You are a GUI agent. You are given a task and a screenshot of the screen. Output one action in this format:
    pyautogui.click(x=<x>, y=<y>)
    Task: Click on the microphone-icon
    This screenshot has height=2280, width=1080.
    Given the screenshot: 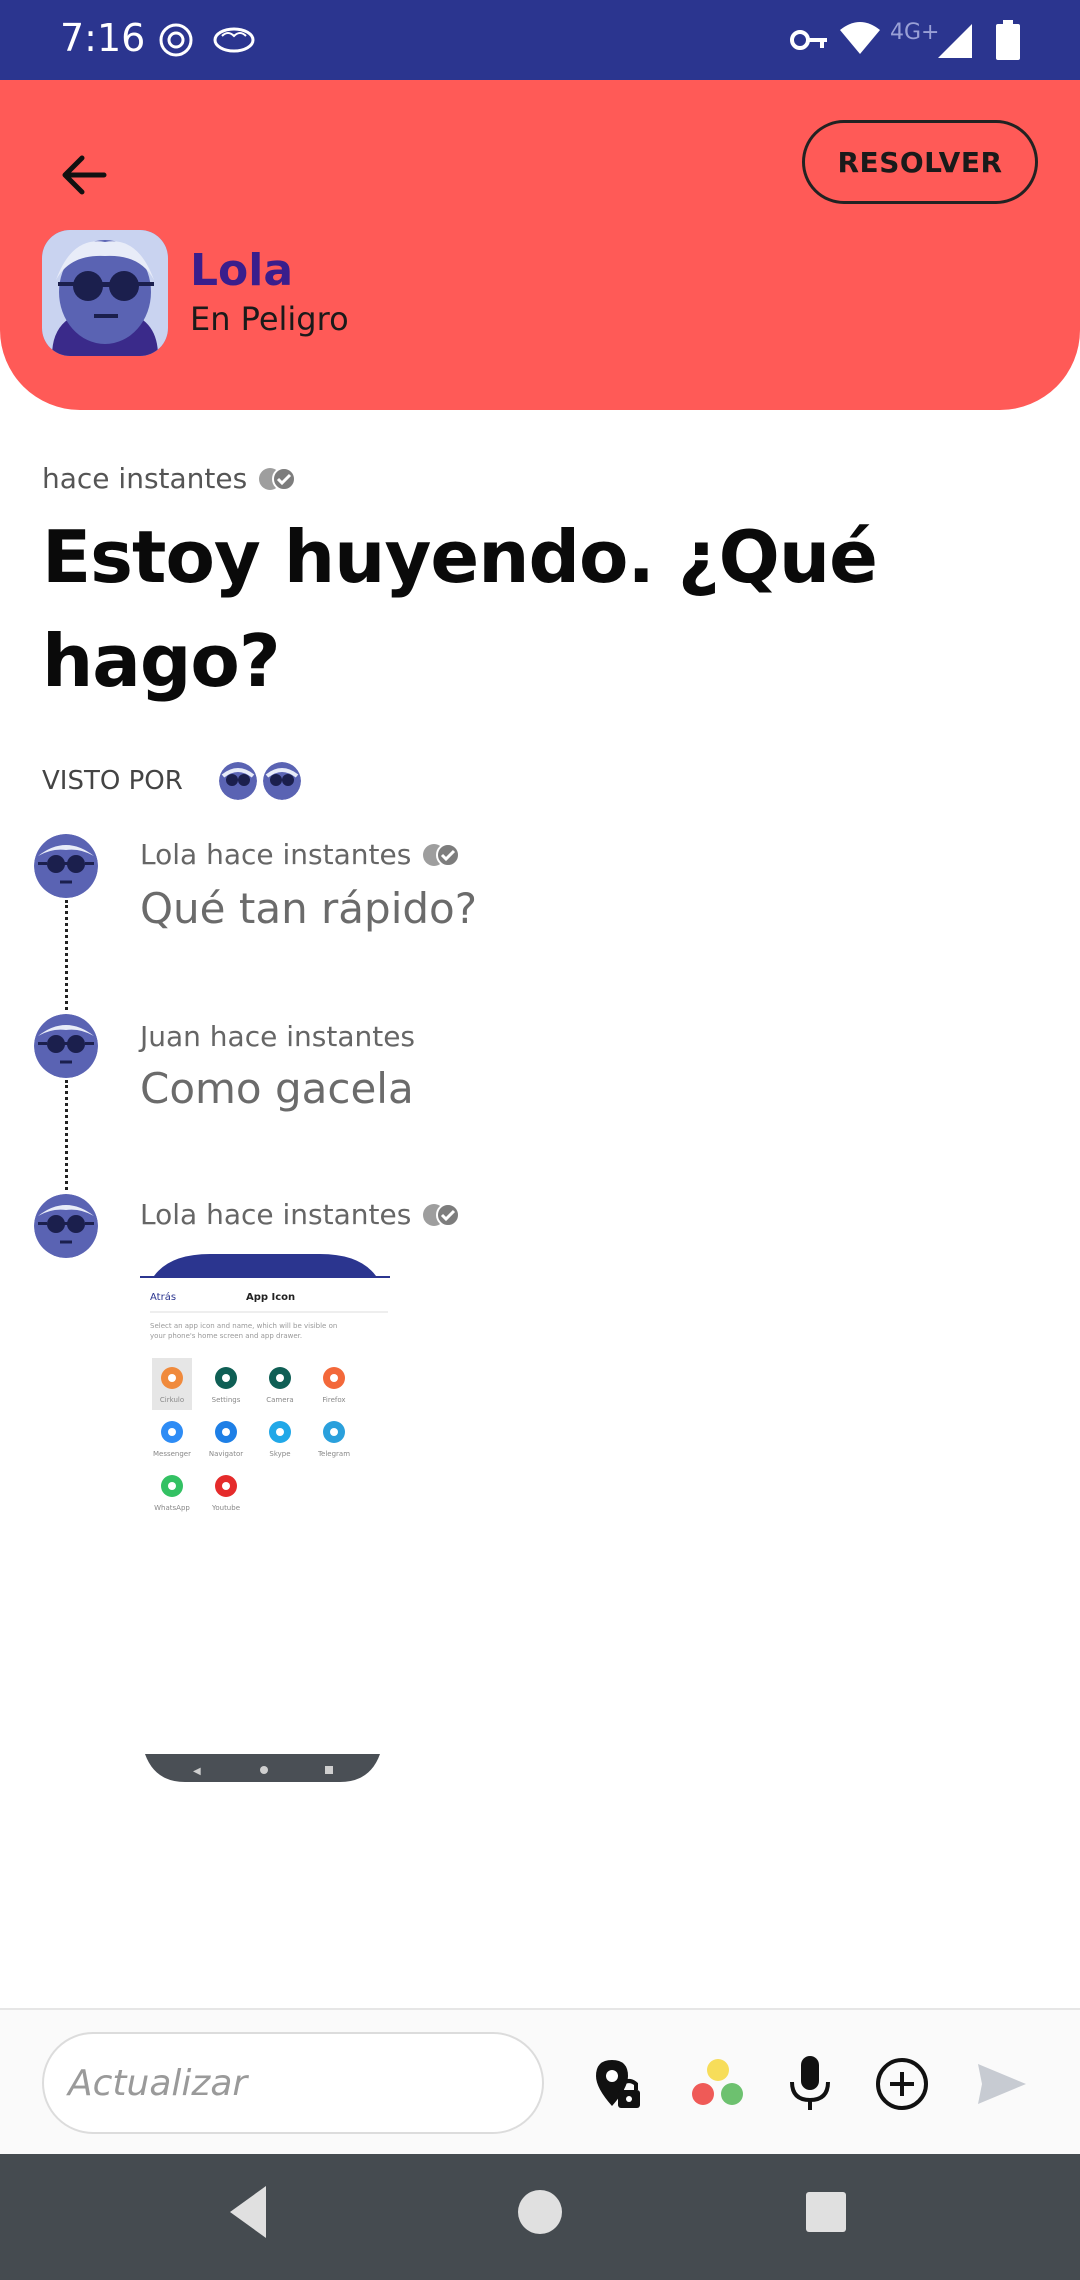 What is the action you would take?
    pyautogui.click(x=810, y=2084)
    